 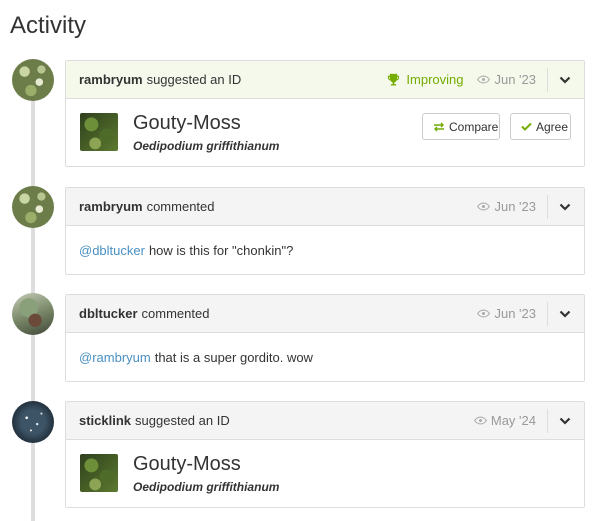 What do you see at coordinates (325, 314) in the screenshot?
I see `card-header: dbltucker commented Jun '23` at bounding box center [325, 314].